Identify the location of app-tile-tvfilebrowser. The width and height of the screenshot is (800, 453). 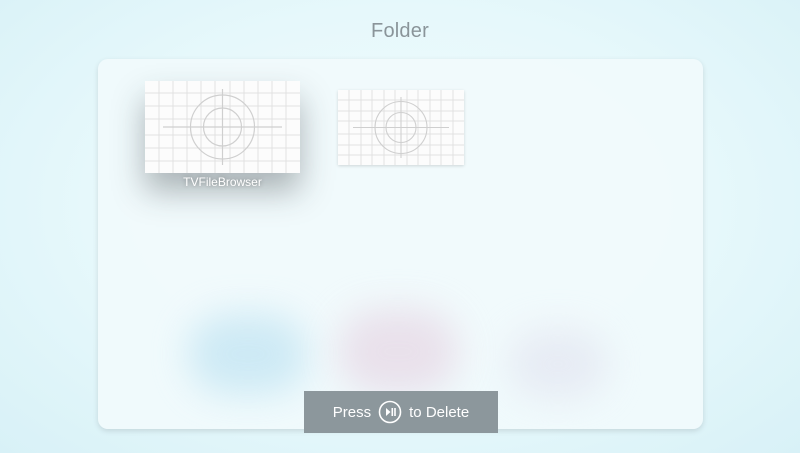
(222, 127).